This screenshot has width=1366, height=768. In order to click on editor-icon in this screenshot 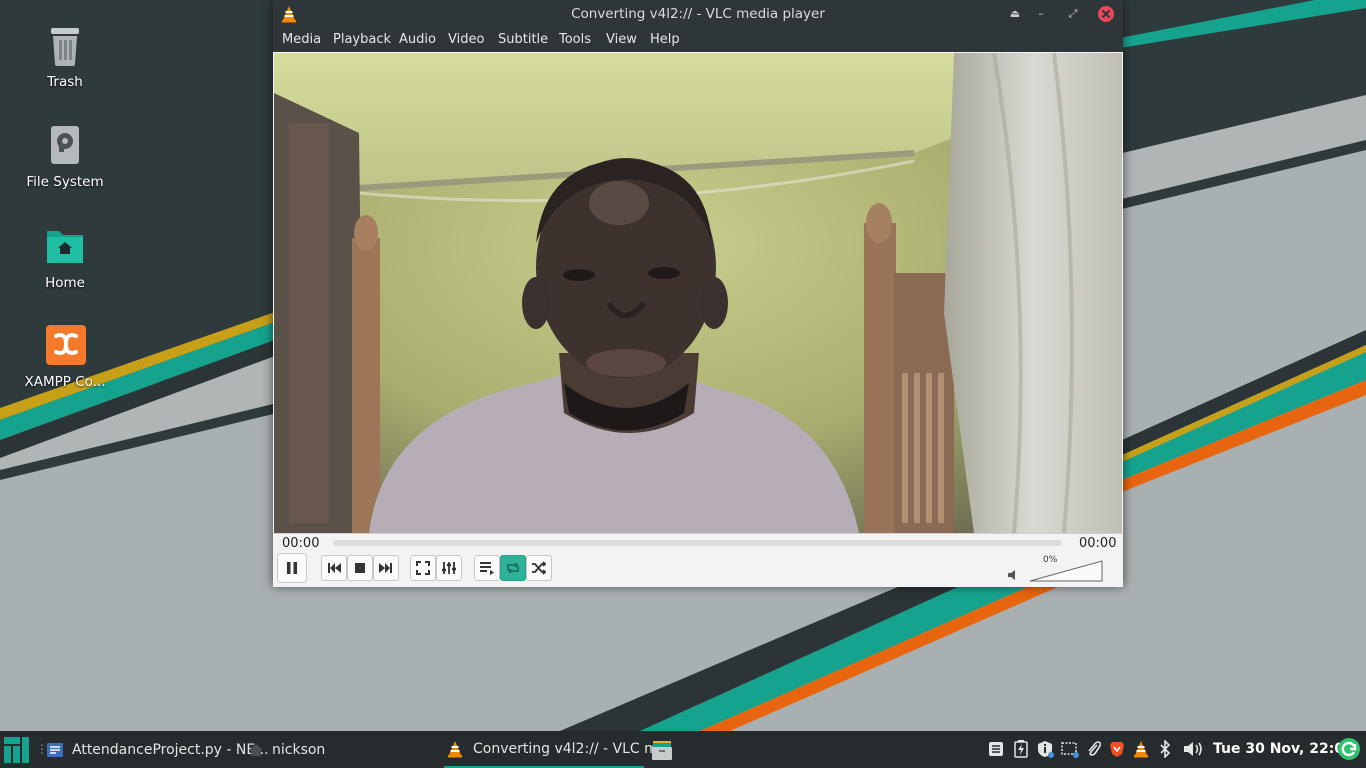, I will do `click(55, 750)`.